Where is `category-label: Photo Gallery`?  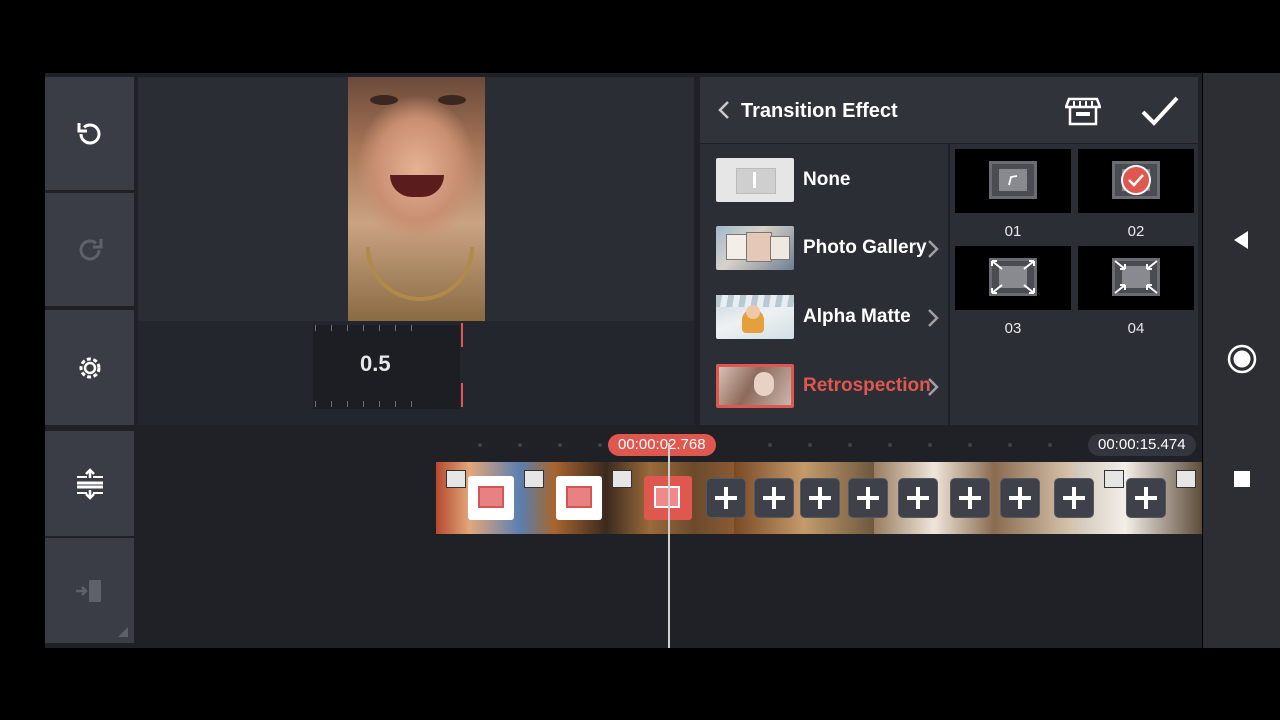
category-label: Photo Gallery is located at coordinates (865, 247).